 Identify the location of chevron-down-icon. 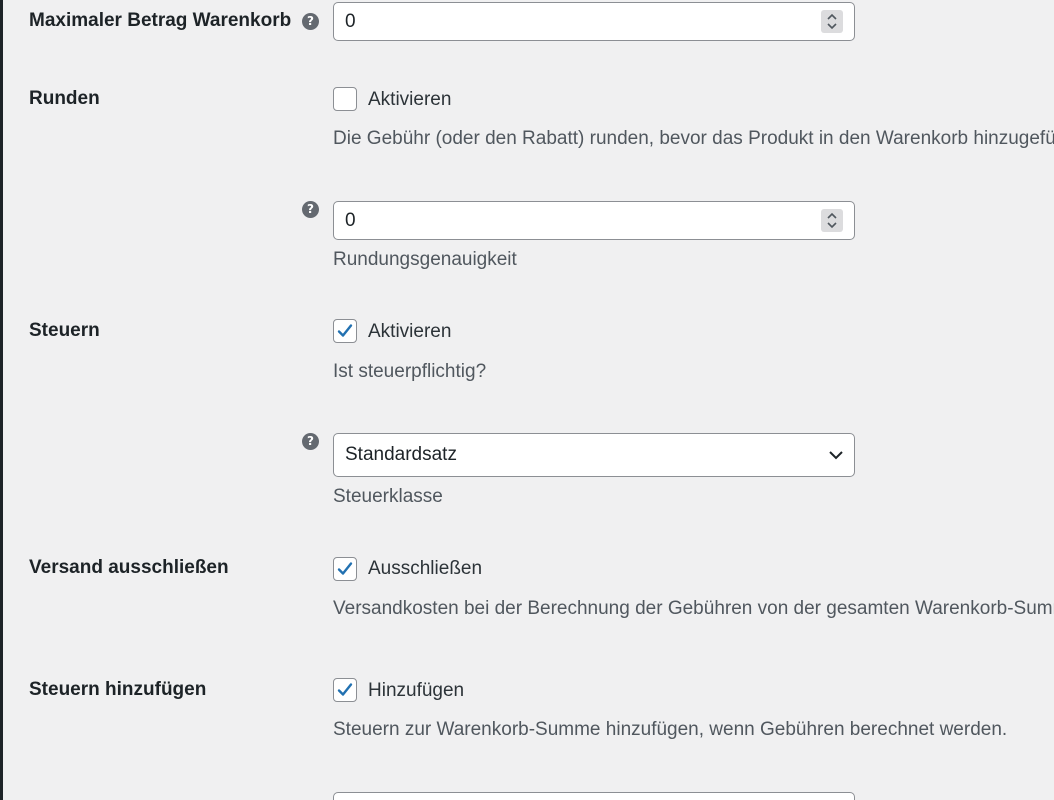
(836, 455).